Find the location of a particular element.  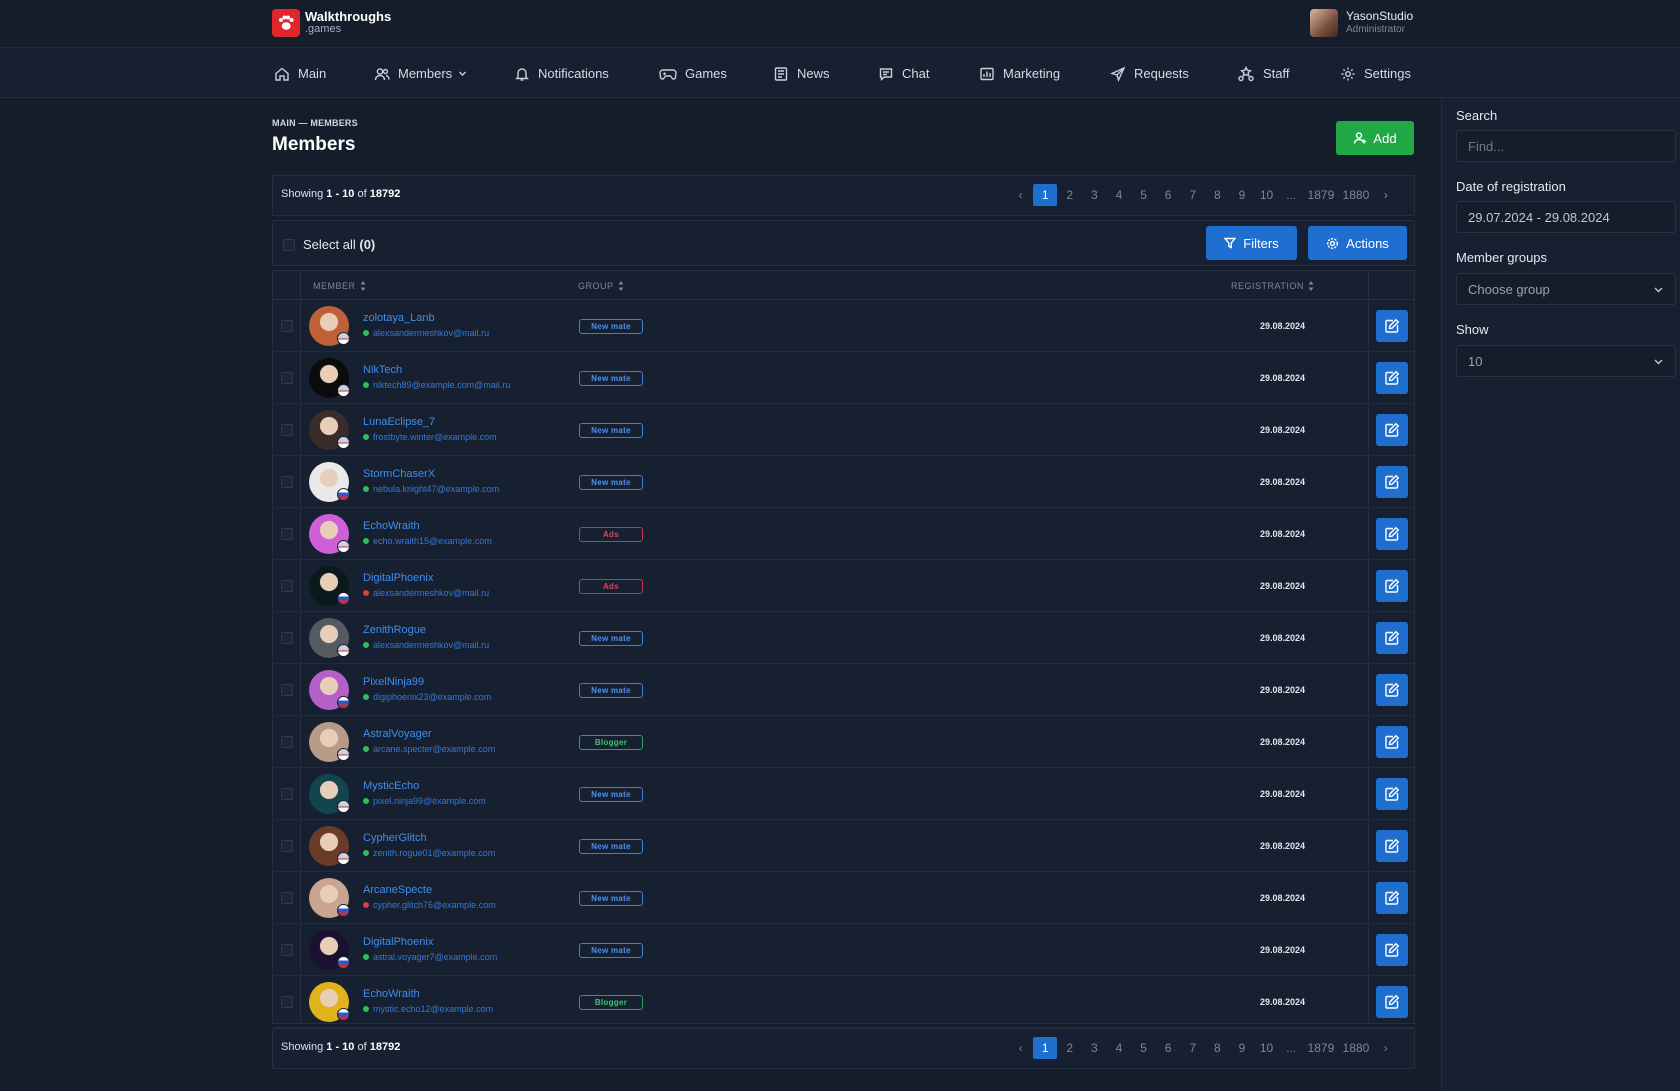

member-name-link: LunaEclipse_7 is located at coordinates (399, 422).